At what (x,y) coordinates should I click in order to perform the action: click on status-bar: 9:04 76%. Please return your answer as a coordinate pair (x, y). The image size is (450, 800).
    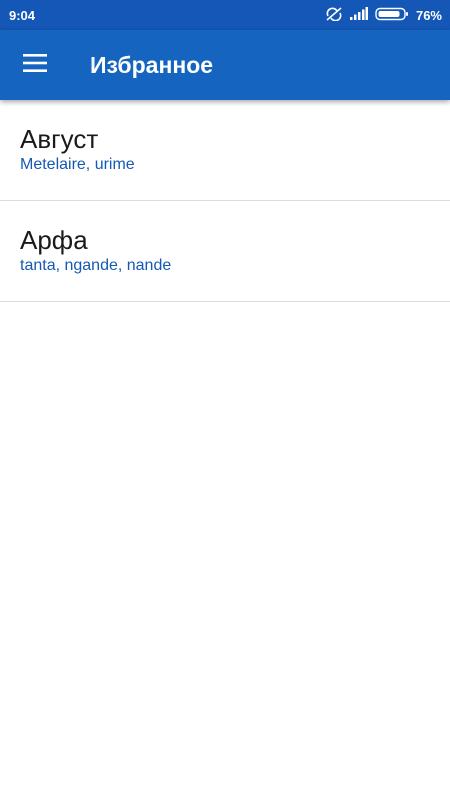
    Looking at the image, I should click on (225, 15).